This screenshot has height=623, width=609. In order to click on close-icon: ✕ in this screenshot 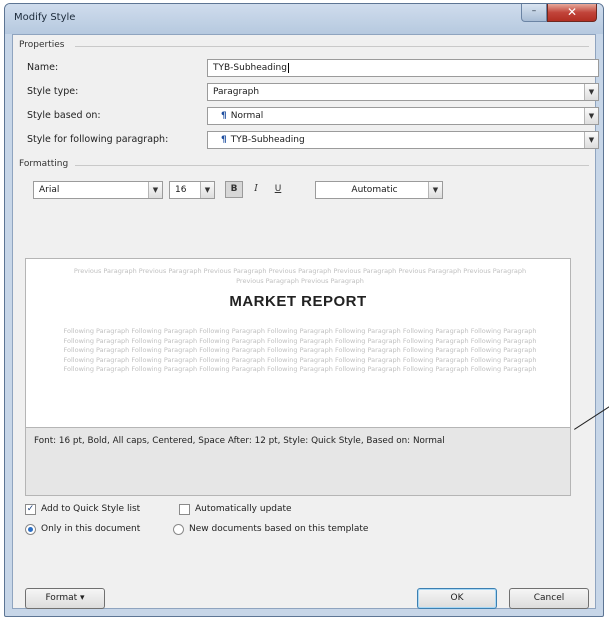, I will do `click(572, 13)`.